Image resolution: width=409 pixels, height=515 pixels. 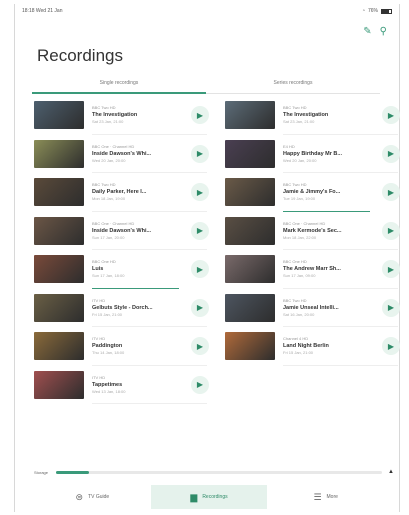 What do you see at coordinates (72, 472) in the screenshot?
I see `storage-fill` at bounding box center [72, 472].